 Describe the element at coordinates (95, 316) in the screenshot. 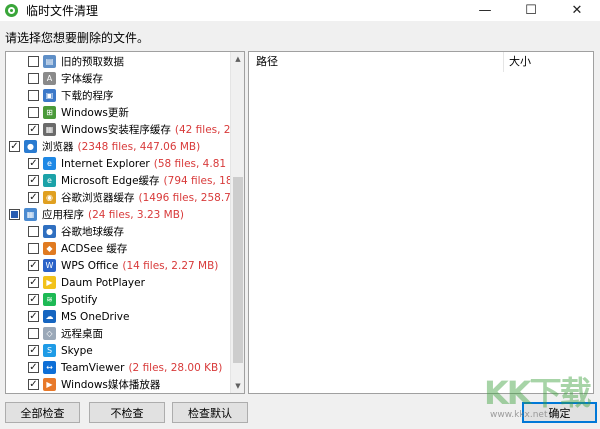

I see `tree-item-label: MS OneDrive` at that location.